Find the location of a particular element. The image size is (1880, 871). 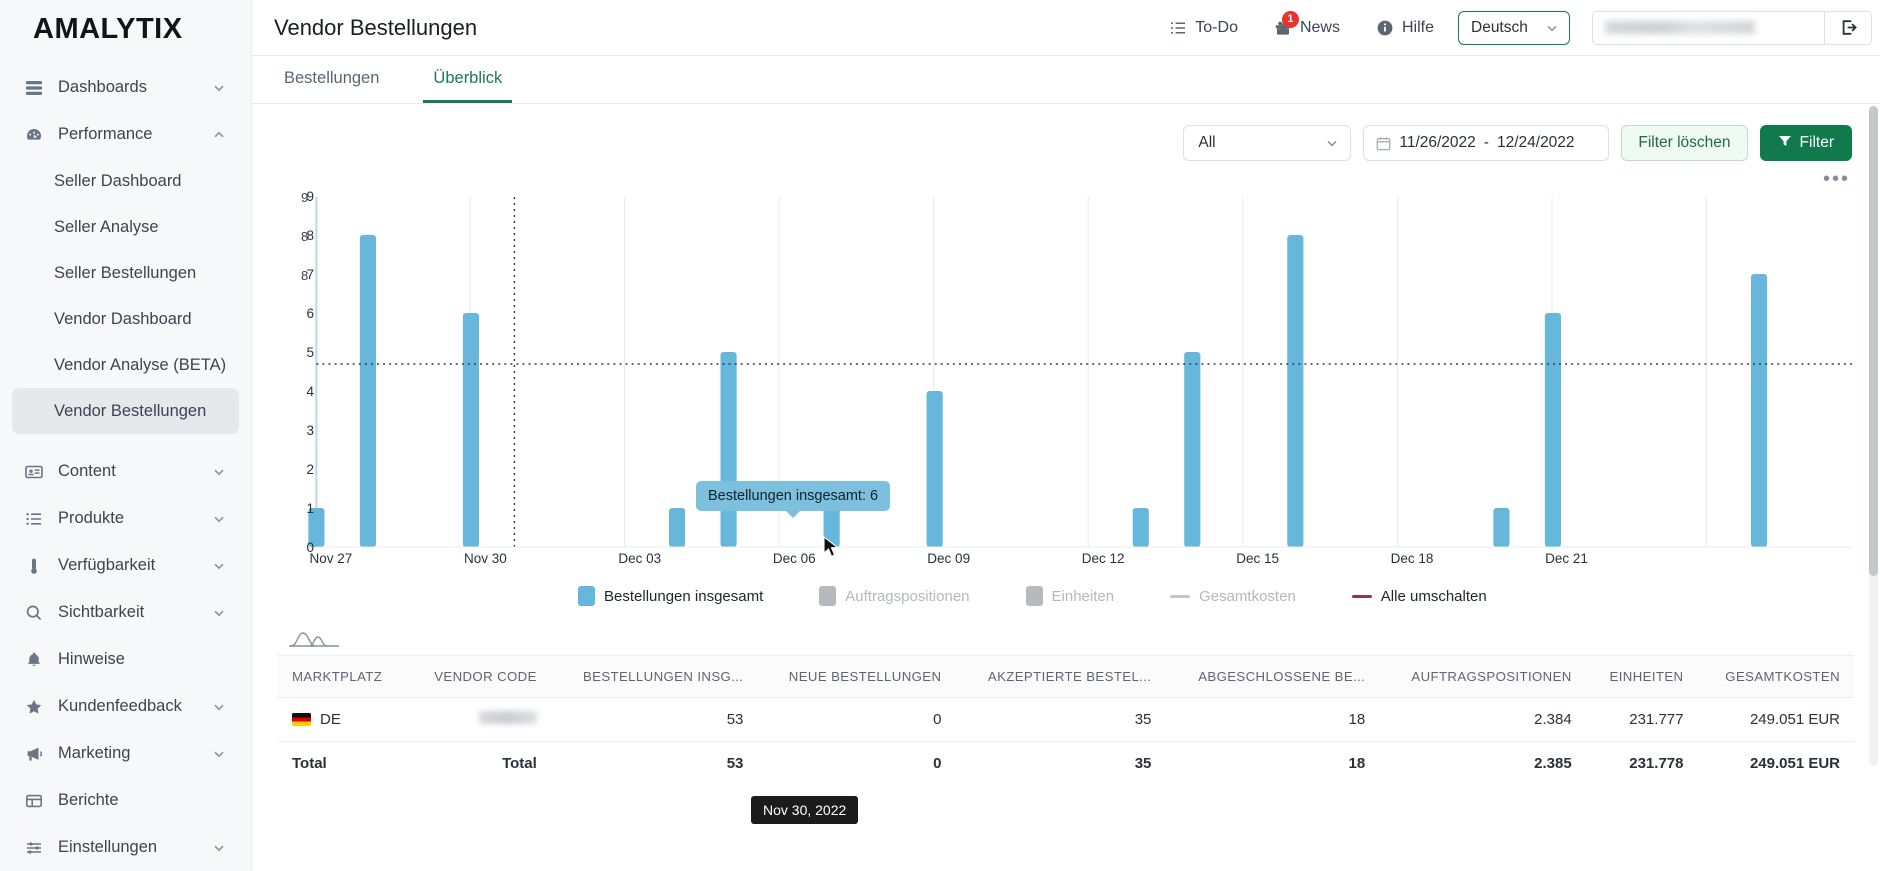

marketplace-code: DE is located at coordinates (330, 719).